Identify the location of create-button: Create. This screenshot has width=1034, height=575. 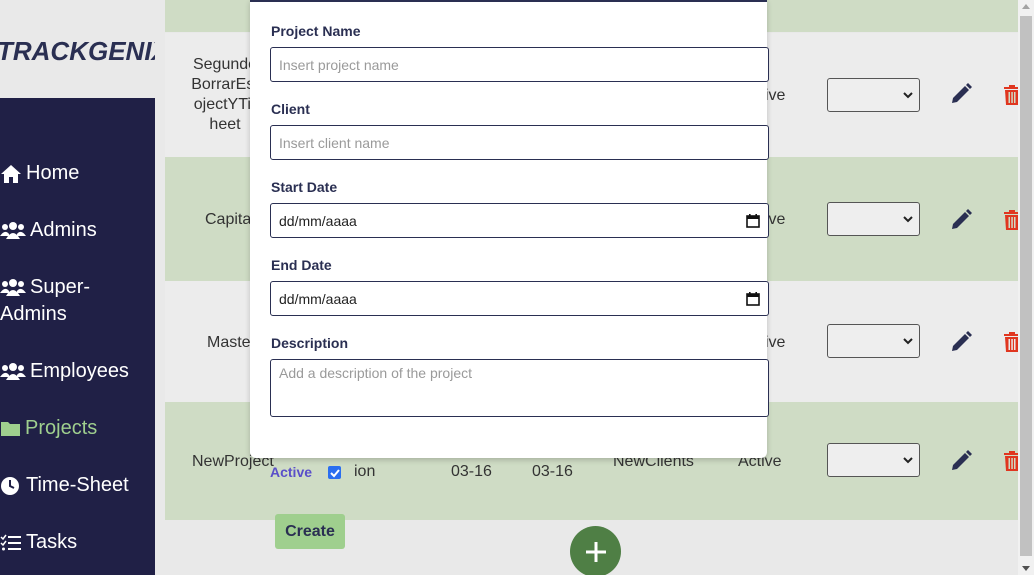
(310, 531).